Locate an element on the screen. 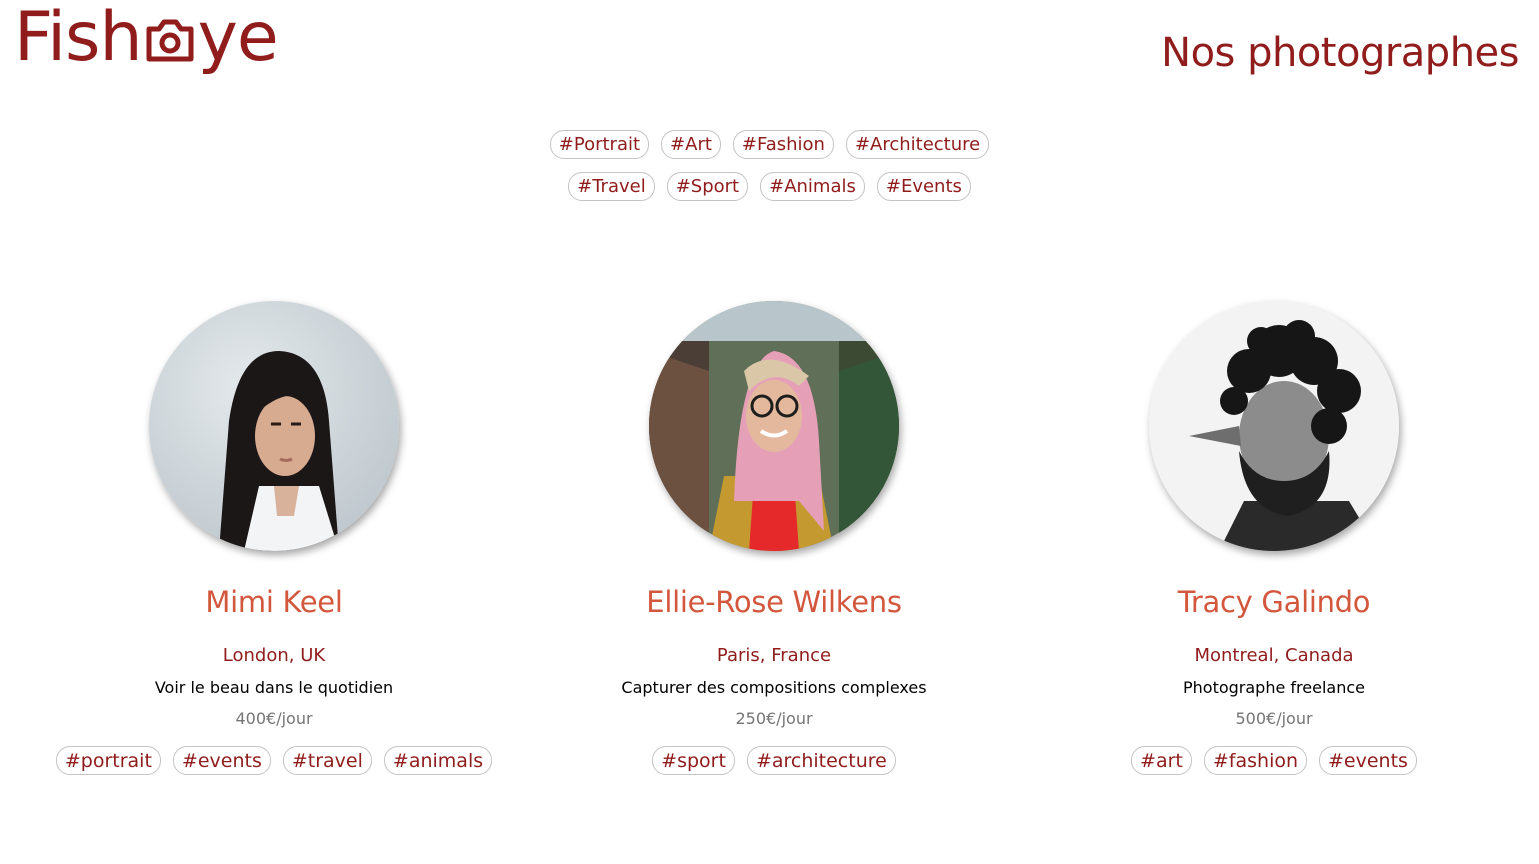 The height and width of the screenshot is (864, 1539). card-tag-portrait: #portrait is located at coordinates (108, 760).